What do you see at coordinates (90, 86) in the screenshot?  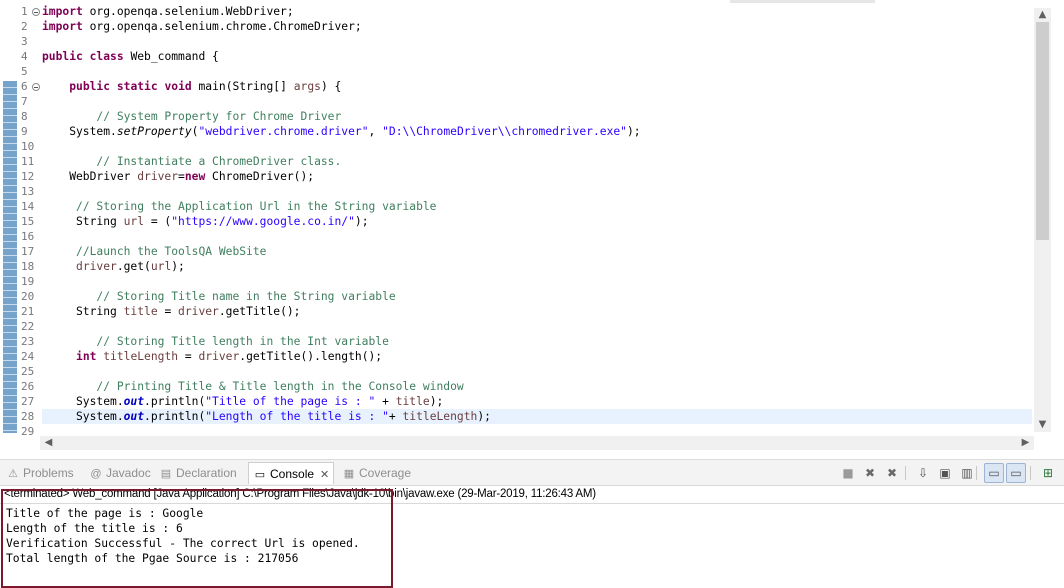 I see `code-token: public` at bounding box center [90, 86].